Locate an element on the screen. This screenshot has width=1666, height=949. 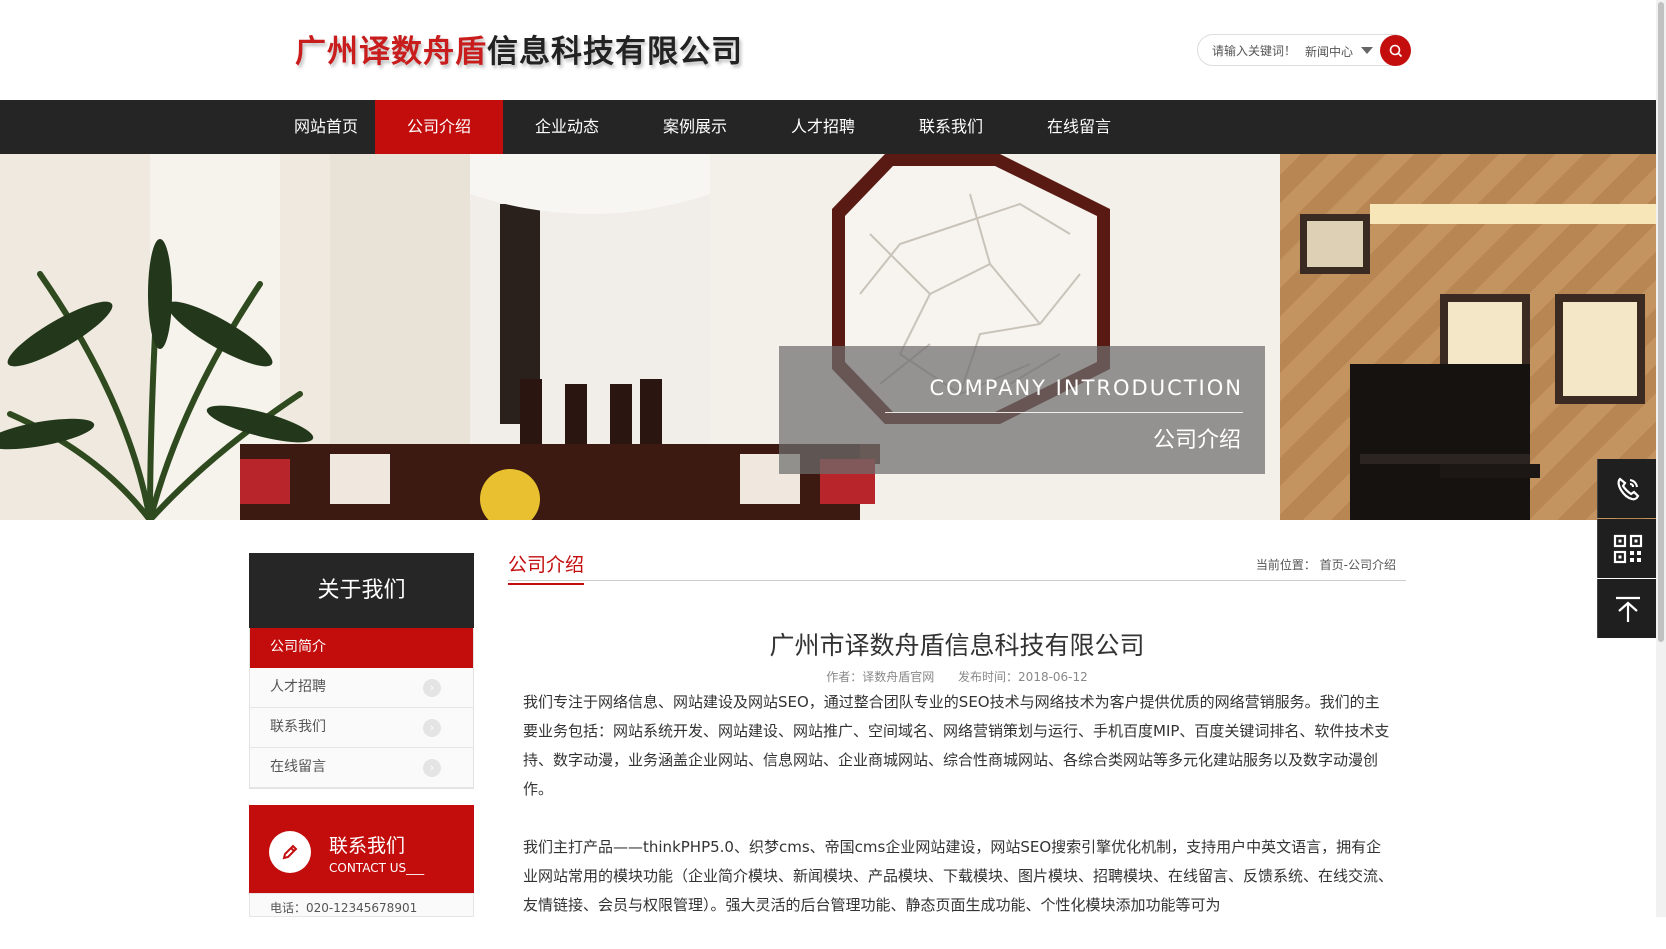
nav-item-jobs: 人才招聘 is located at coordinates (823, 127).